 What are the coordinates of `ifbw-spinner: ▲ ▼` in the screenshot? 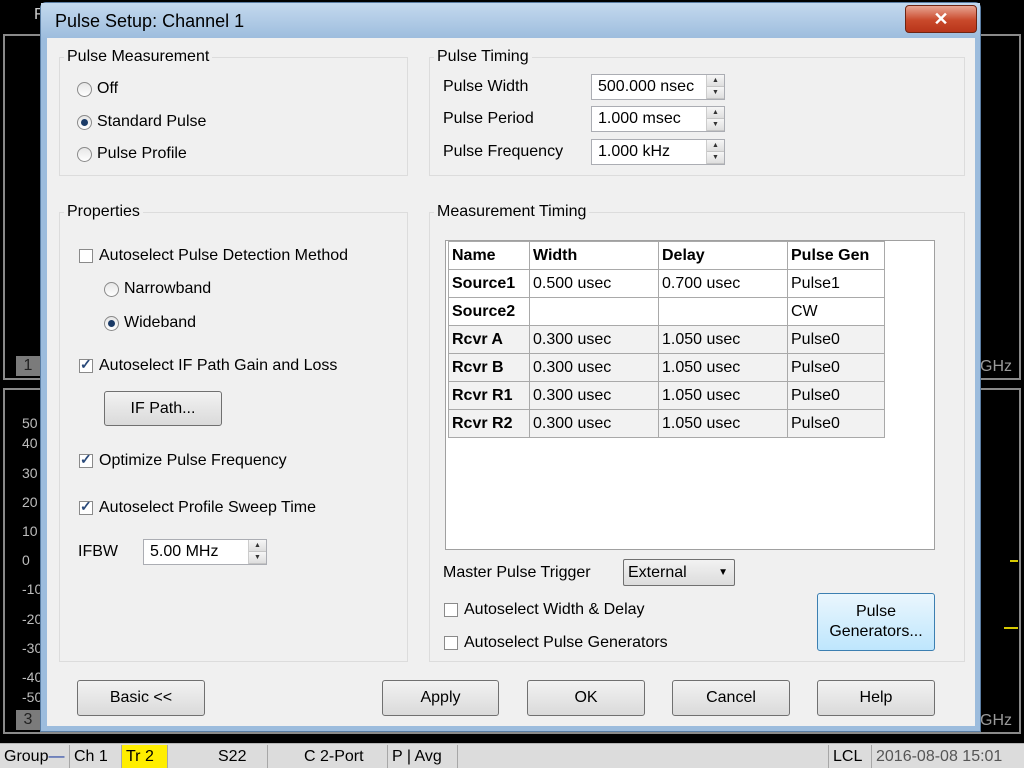 It's located at (257, 552).